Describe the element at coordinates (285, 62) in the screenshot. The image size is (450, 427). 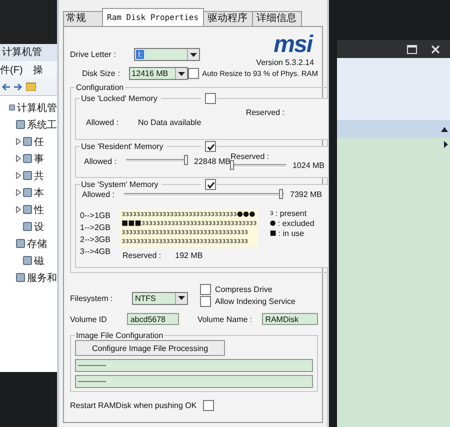
I see `version-text: Version 5.3.2.14` at that location.